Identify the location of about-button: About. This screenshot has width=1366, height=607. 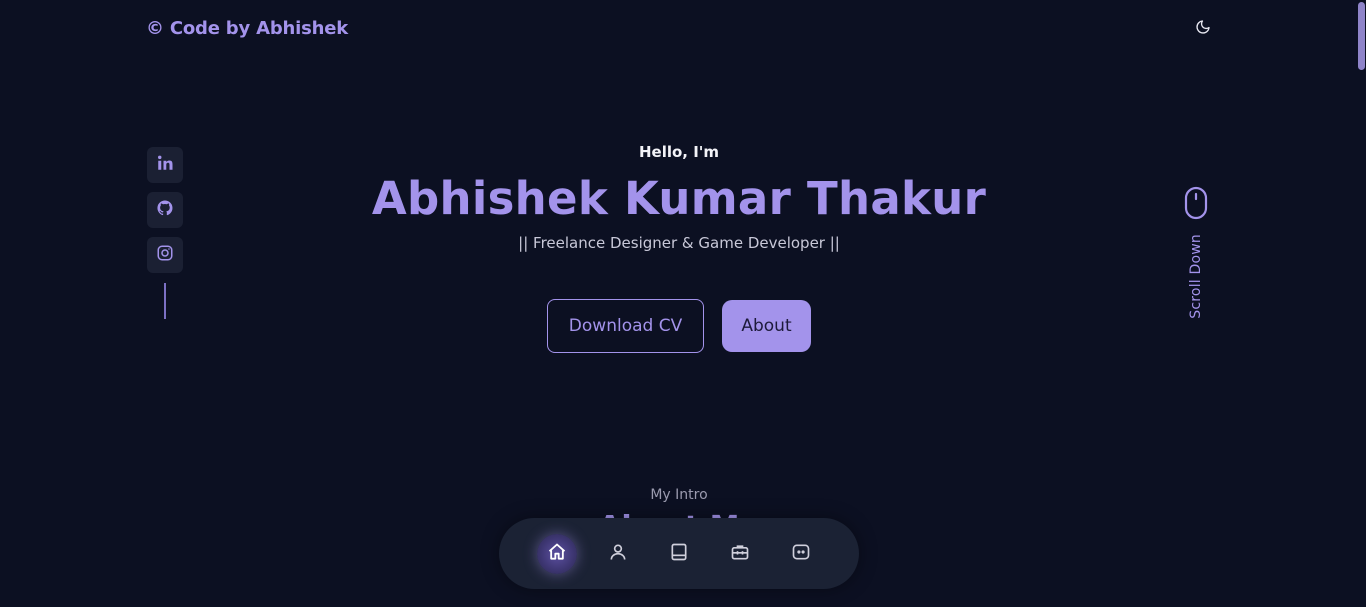
(766, 326).